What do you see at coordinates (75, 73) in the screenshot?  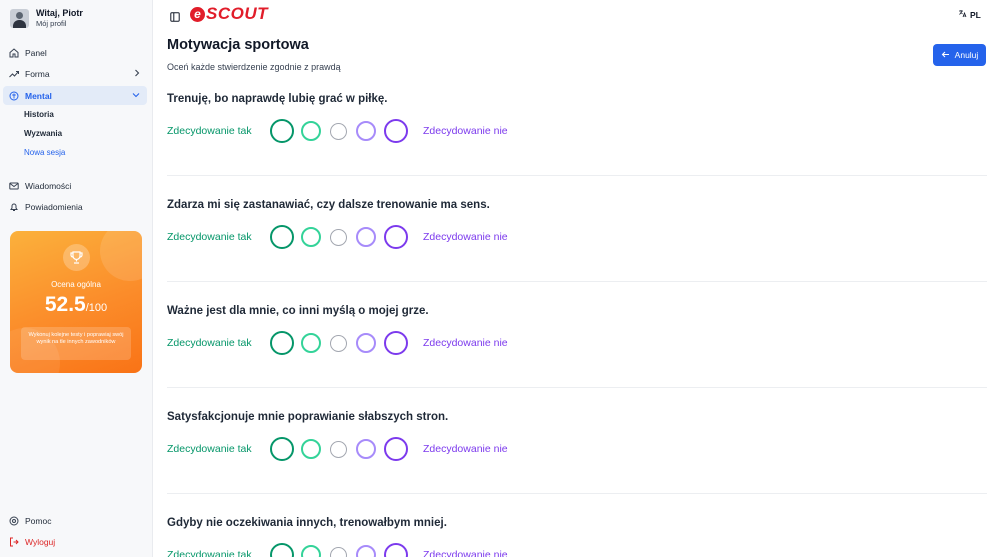 I see `sidebar-item-forma: Forma` at bounding box center [75, 73].